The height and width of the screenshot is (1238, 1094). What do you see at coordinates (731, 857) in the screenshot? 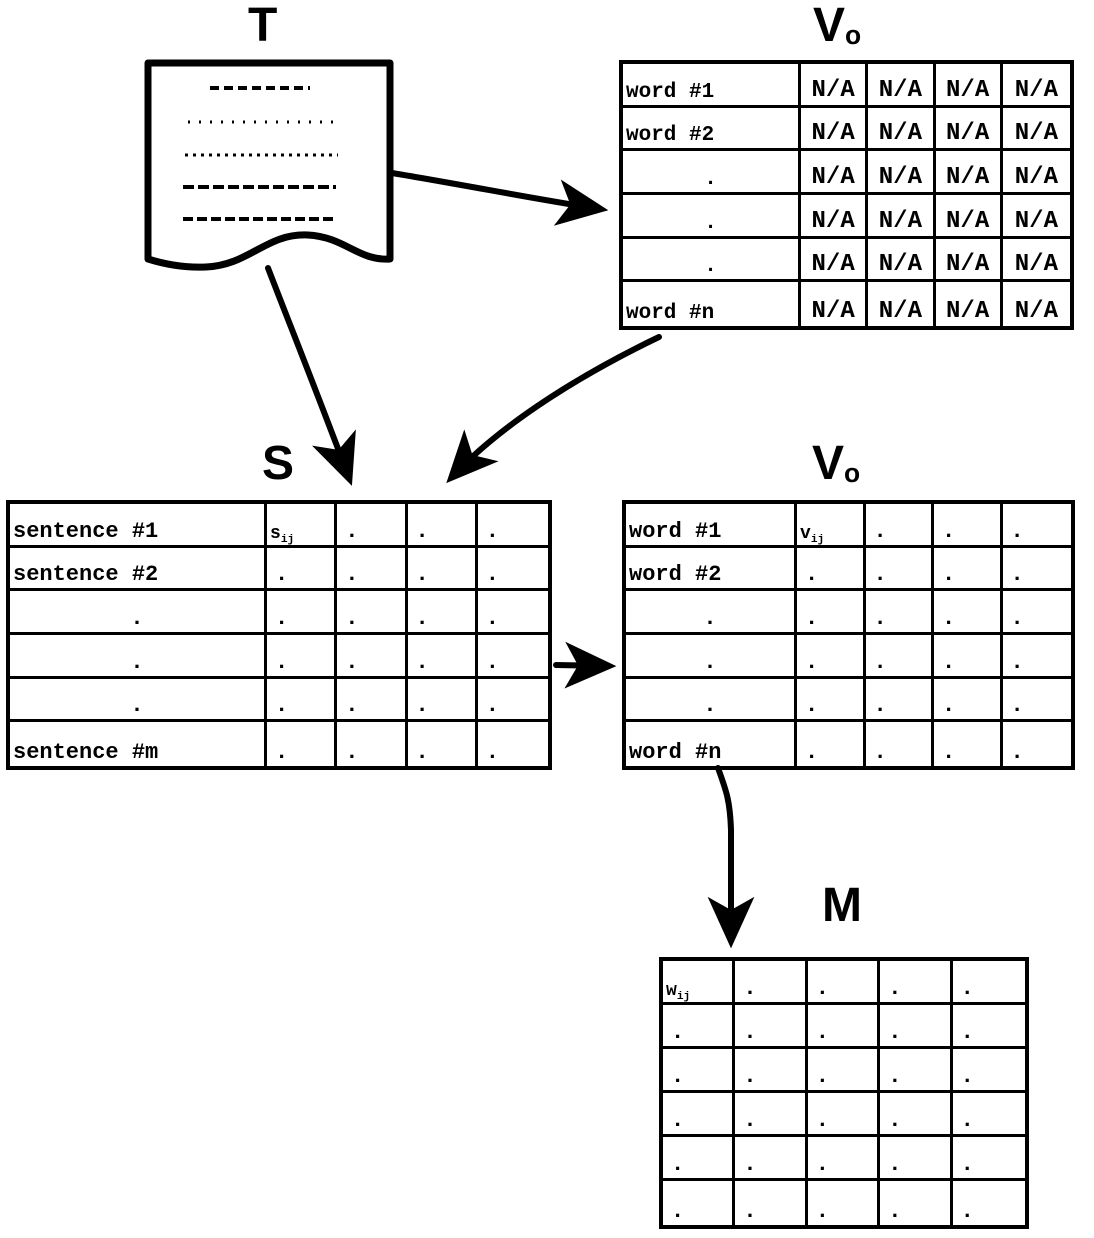
I see `arrow-vocab-filled-to-model` at bounding box center [731, 857].